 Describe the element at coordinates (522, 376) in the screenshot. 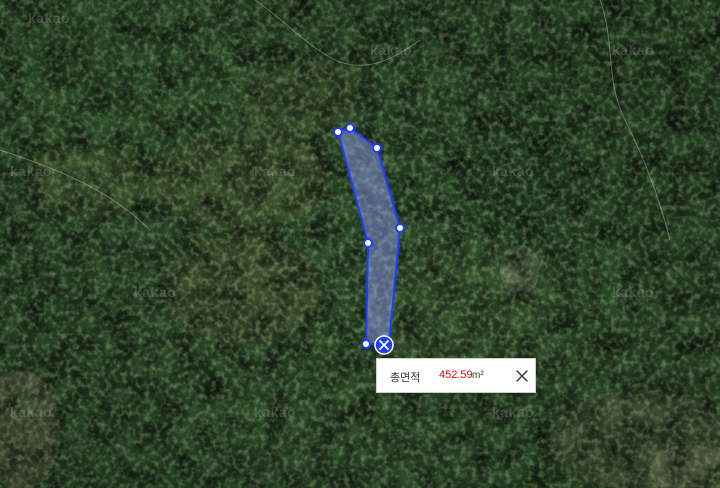

I see `close-icon` at that location.